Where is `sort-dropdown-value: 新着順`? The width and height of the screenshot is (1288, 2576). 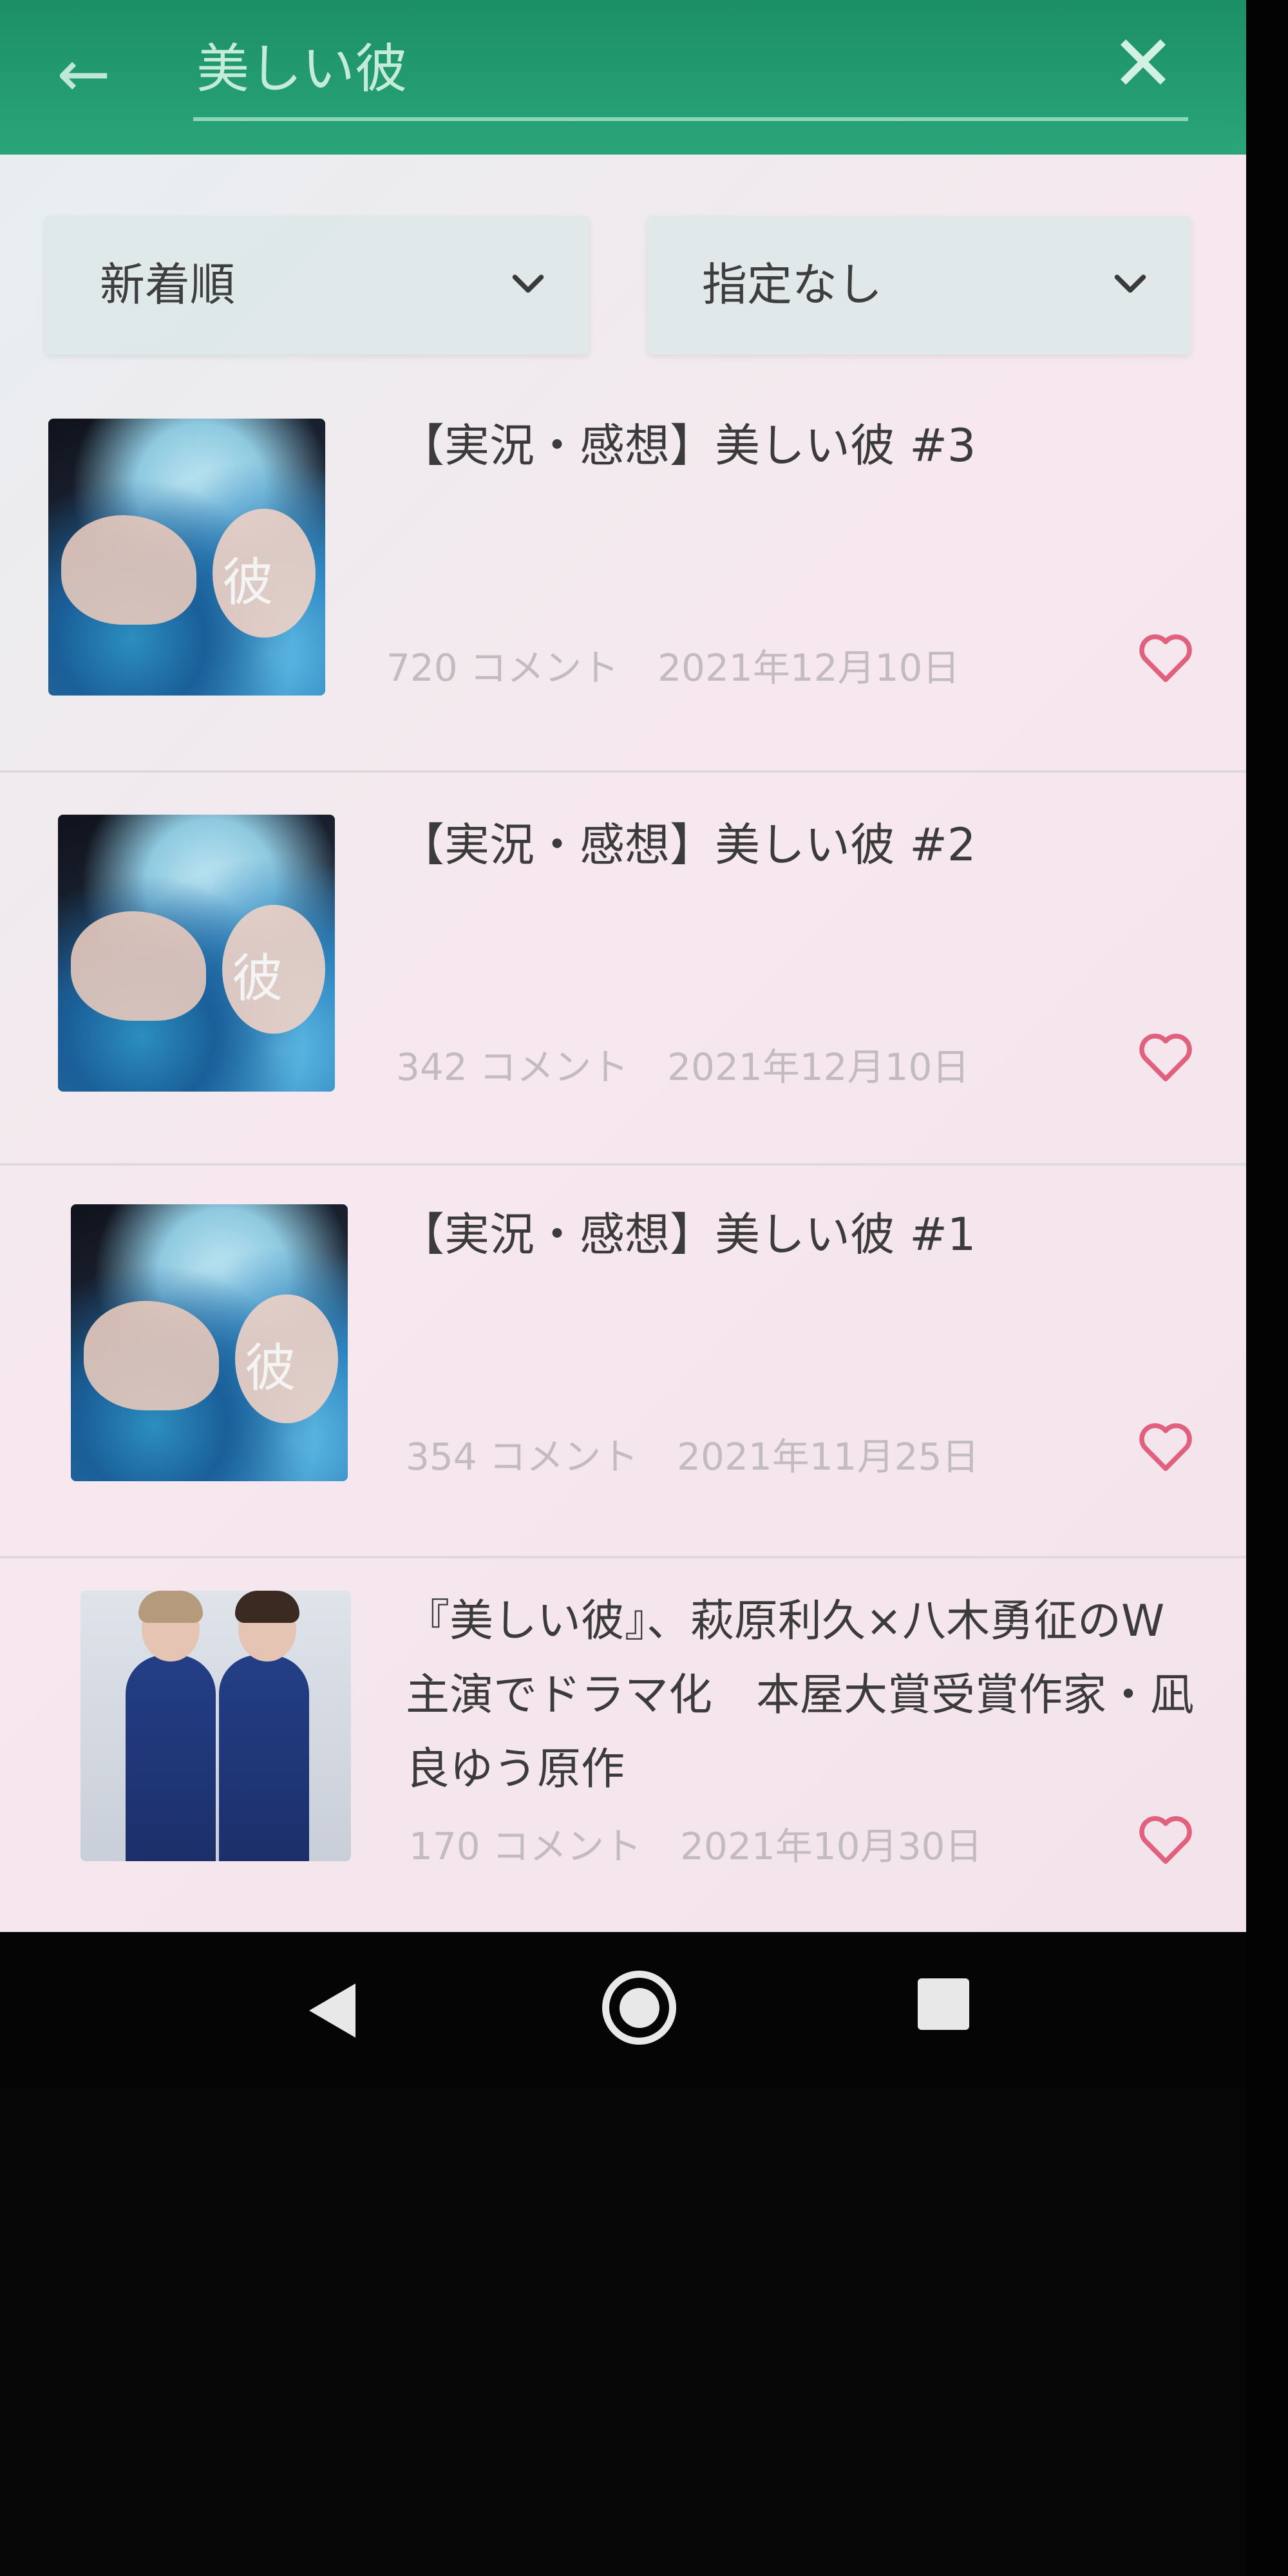
sort-dropdown-value: 新着順 is located at coordinates (167, 285).